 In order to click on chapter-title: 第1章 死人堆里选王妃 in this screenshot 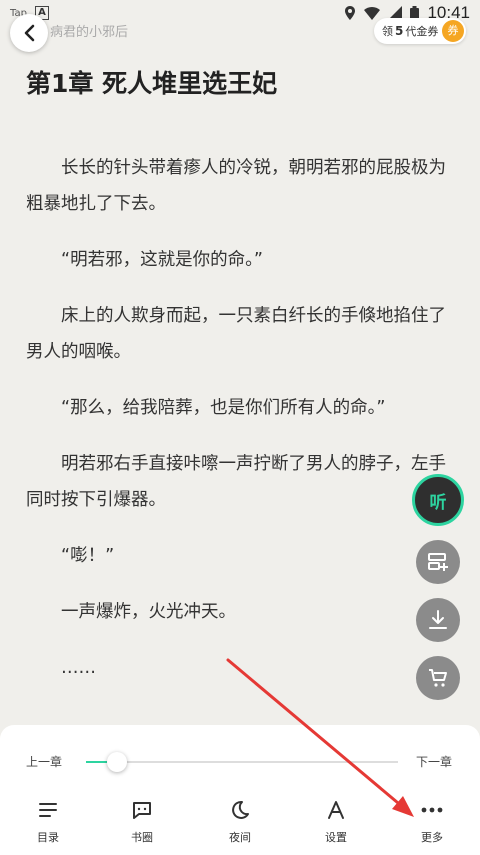, I will do `click(152, 83)`.